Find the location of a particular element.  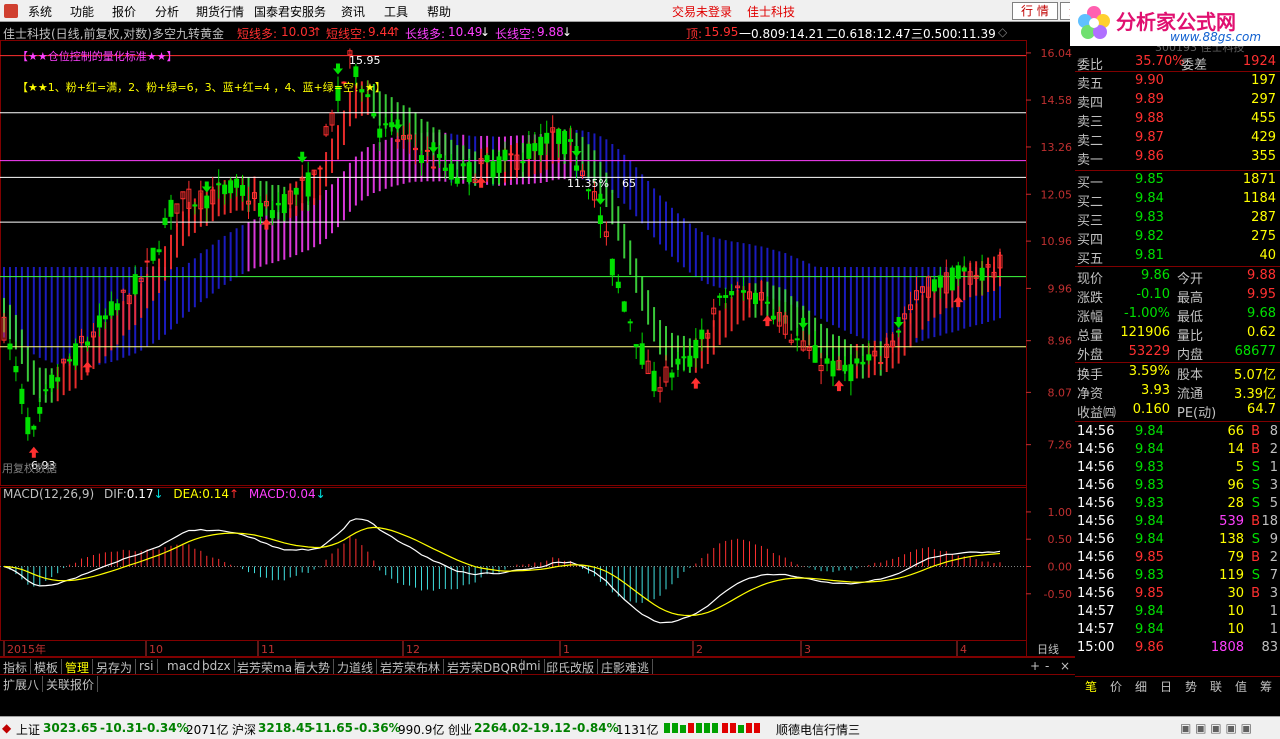

tick-time: 14:57 is located at coordinates (1096, 629).